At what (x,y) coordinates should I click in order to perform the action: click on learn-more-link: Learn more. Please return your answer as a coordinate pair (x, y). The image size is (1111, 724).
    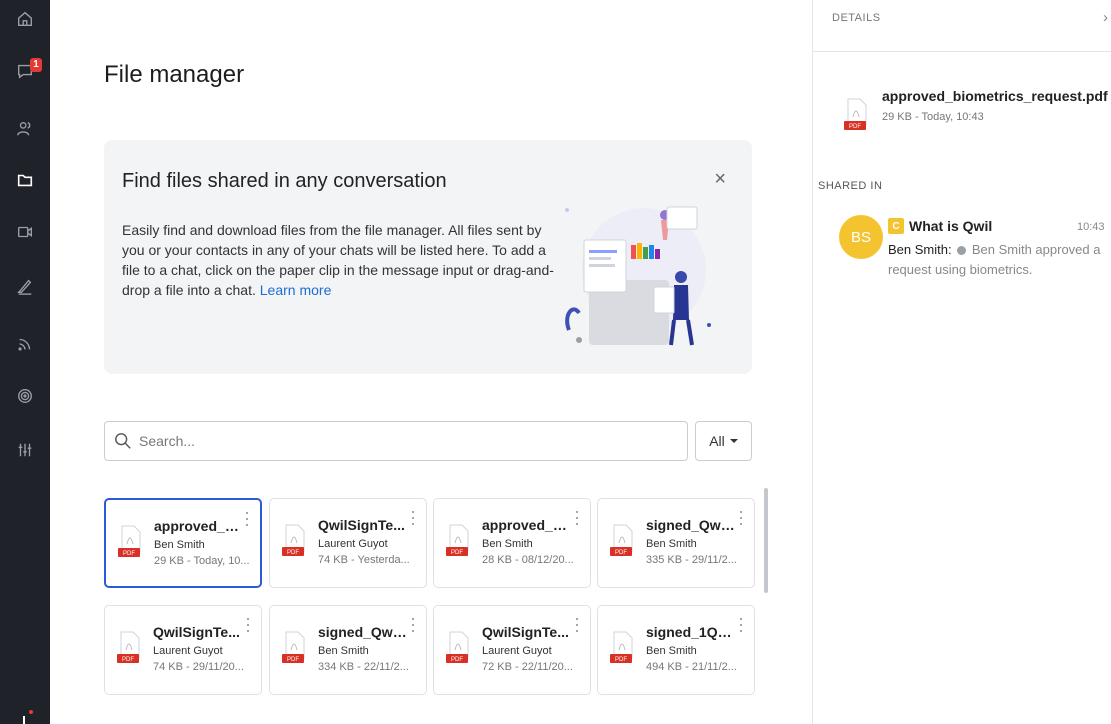
    Looking at the image, I should click on (296, 290).